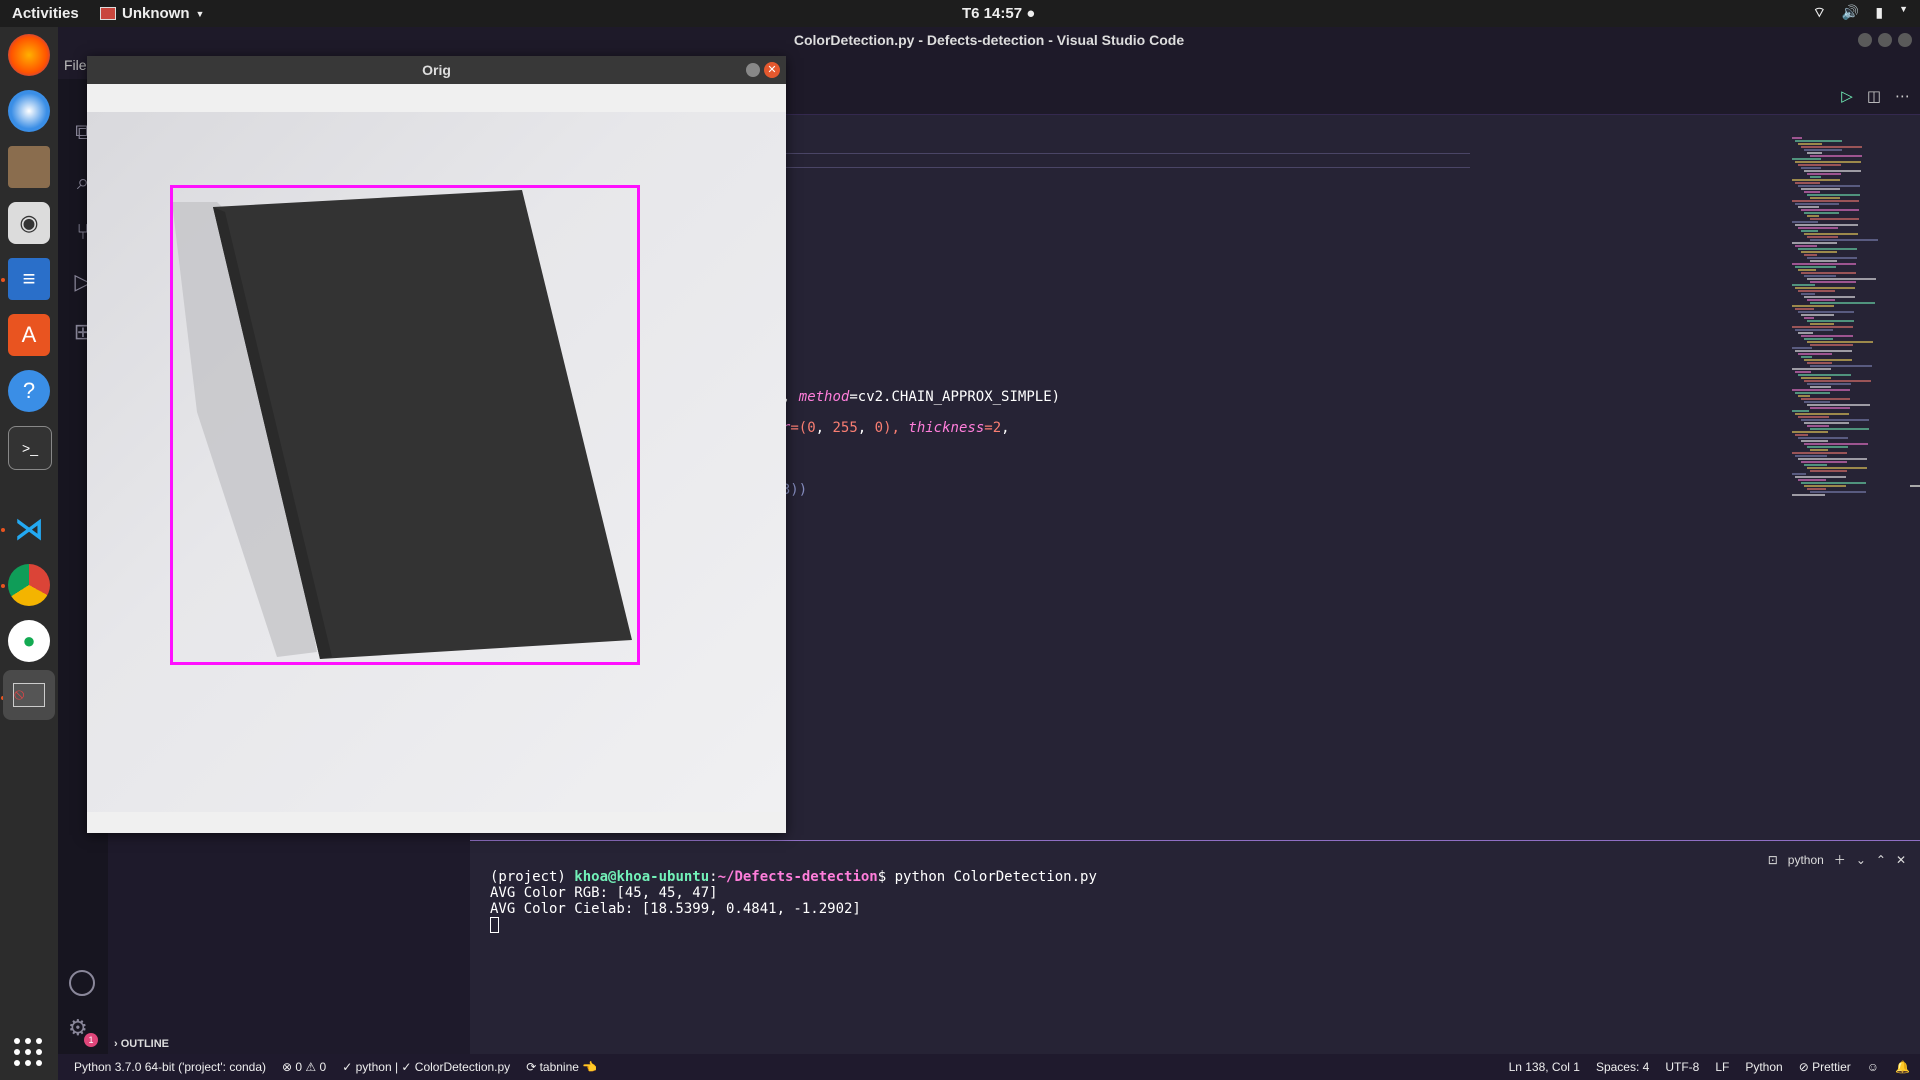 The width and height of the screenshot is (1920, 1080). What do you see at coordinates (28, 1052) in the screenshot?
I see `show-applications-icon` at bounding box center [28, 1052].